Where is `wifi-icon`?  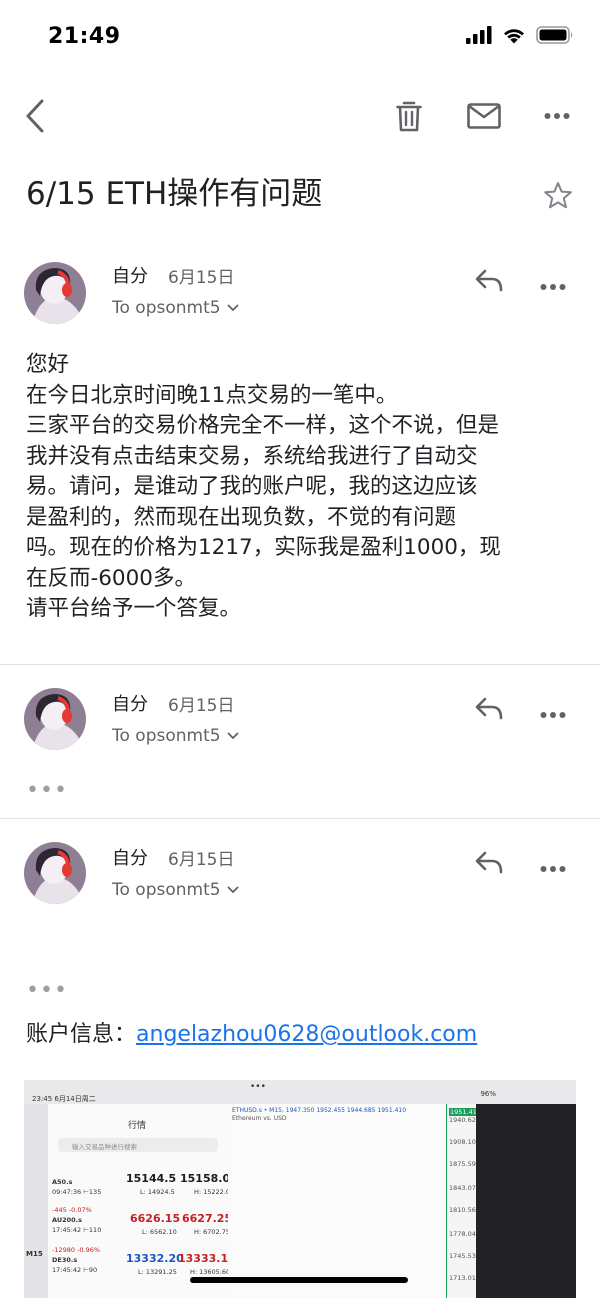
wifi-icon is located at coordinates (514, 36).